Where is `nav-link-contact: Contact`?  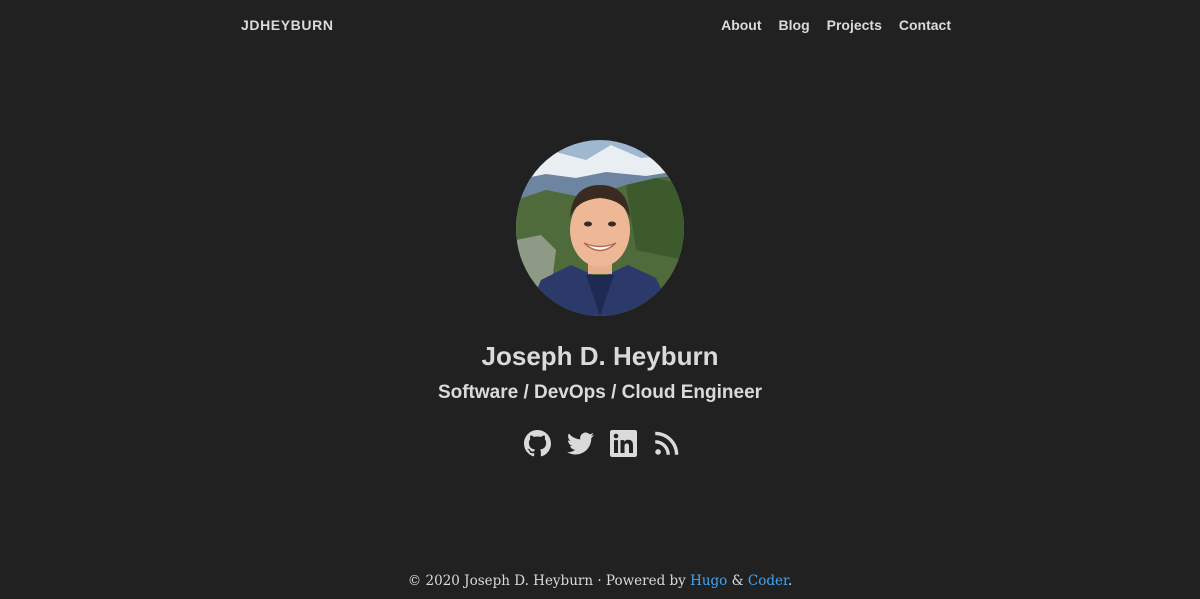 nav-link-contact: Contact is located at coordinates (925, 25).